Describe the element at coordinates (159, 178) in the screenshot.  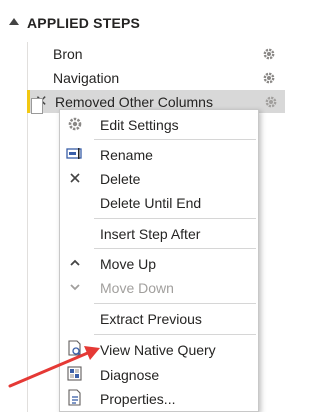
I see `menu-item-delete: Delete` at that location.